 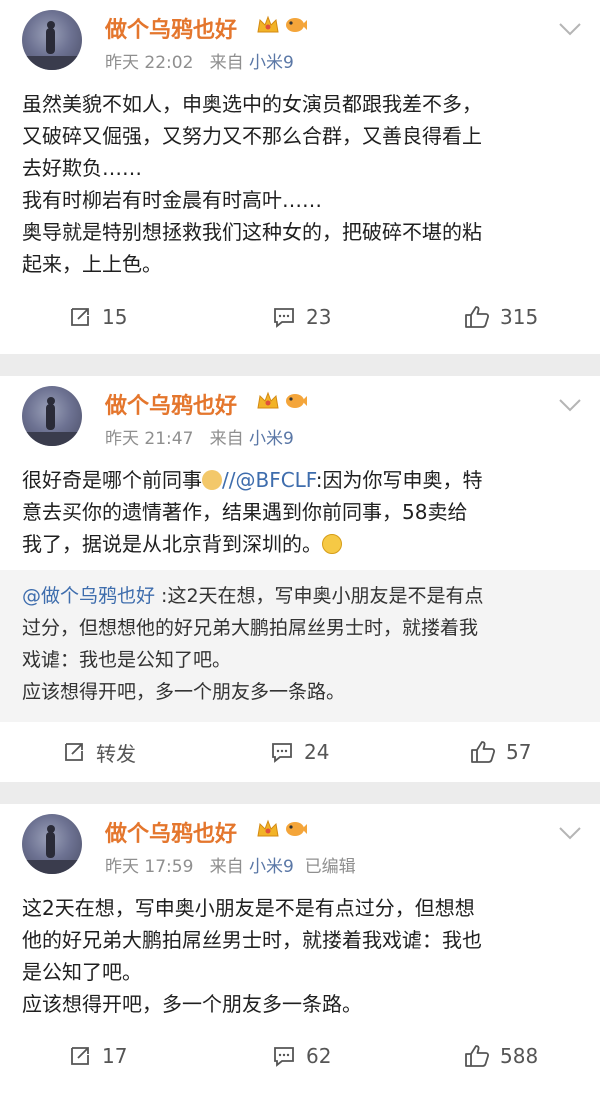 I want to click on post-line: 很好奇是哪个前同事 //@BFCLF:因为你写申奥，特, so click(x=300, y=480).